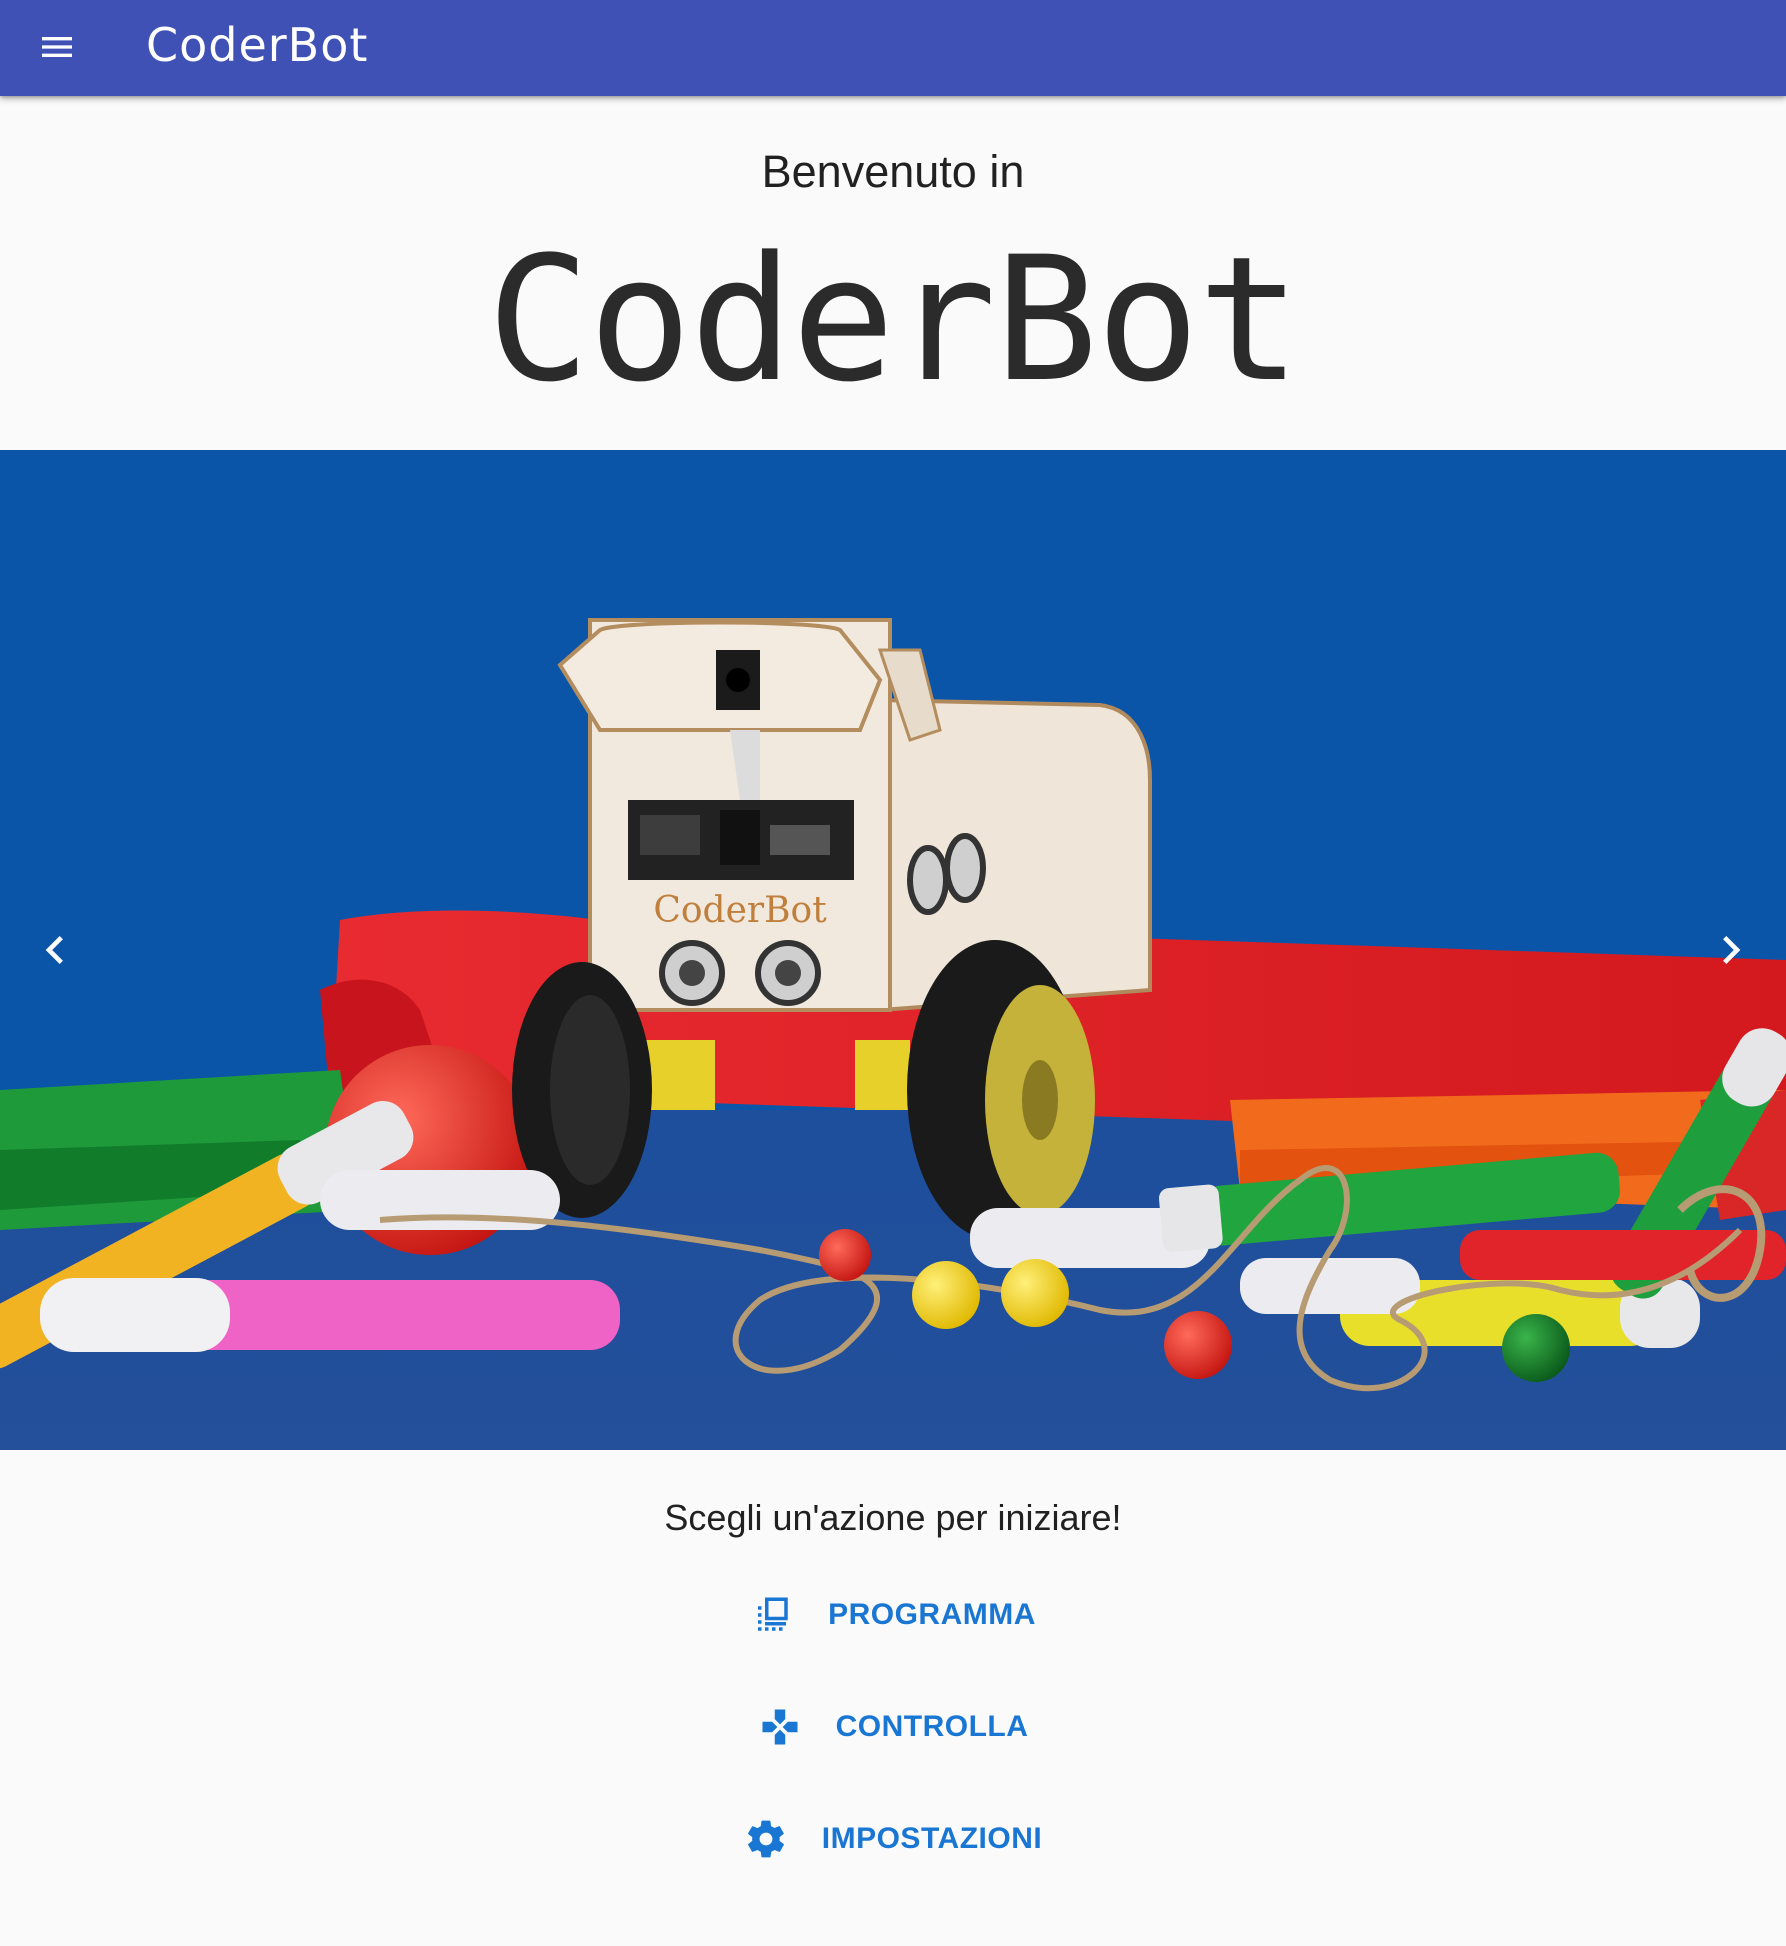 This screenshot has width=1786, height=1946. I want to click on control-button: CONTROLLA, so click(893, 1727).